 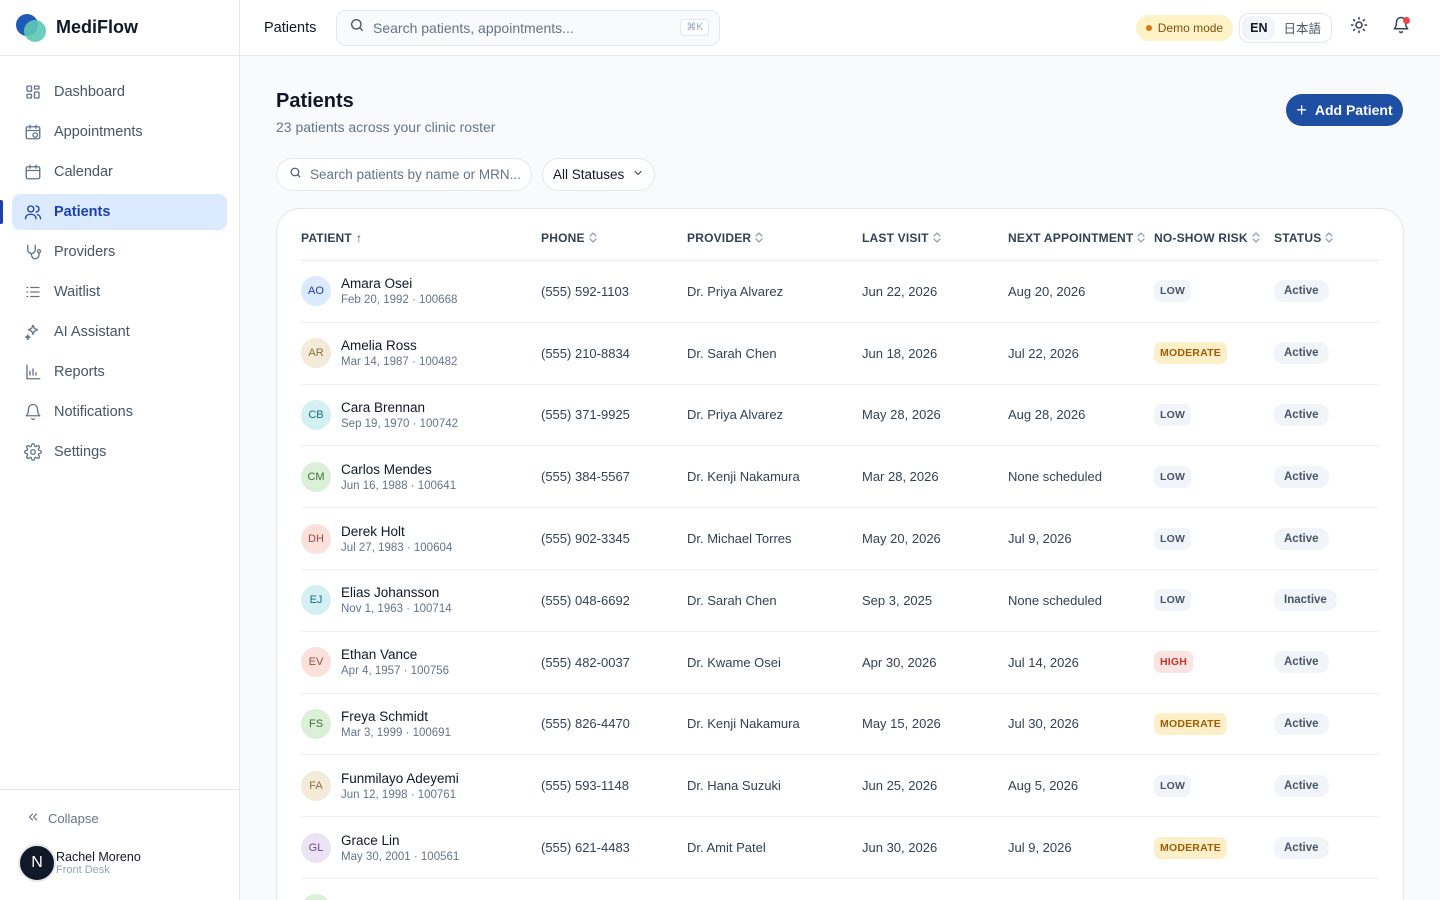 What do you see at coordinates (119, 372) in the screenshot?
I see `sidebar-item-reports: Reports` at bounding box center [119, 372].